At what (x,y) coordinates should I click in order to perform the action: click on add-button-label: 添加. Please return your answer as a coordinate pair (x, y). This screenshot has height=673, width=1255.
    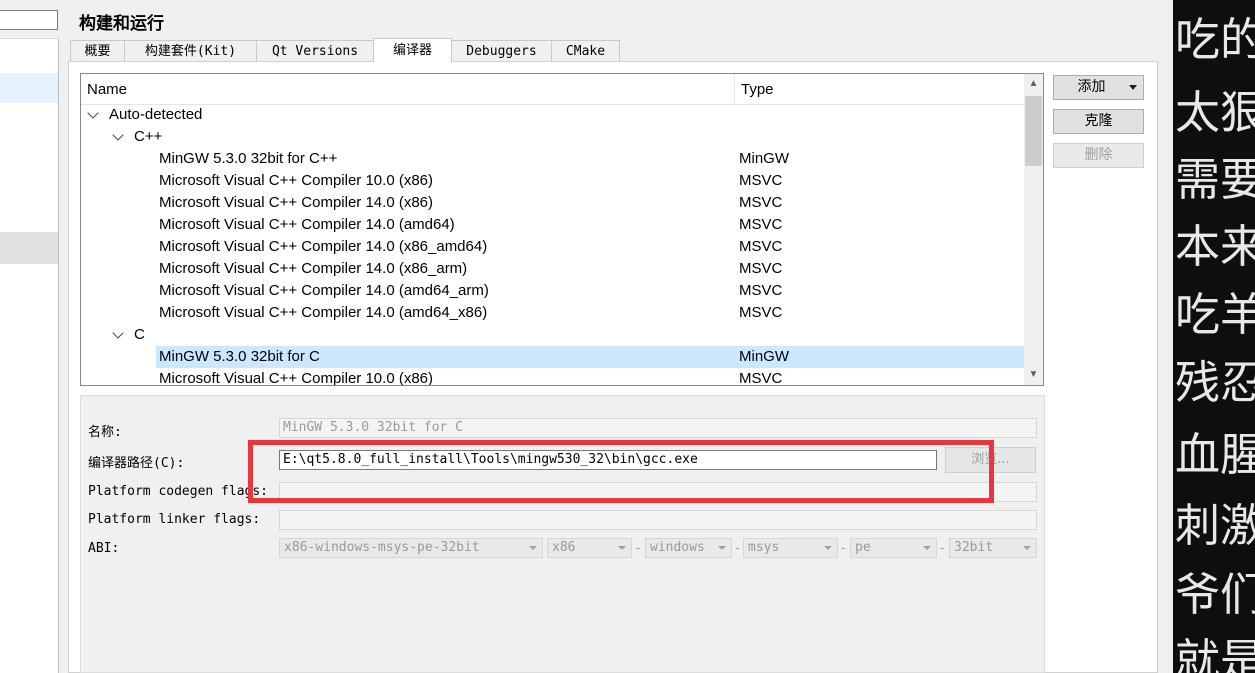
    Looking at the image, I should click on (1091, 87).